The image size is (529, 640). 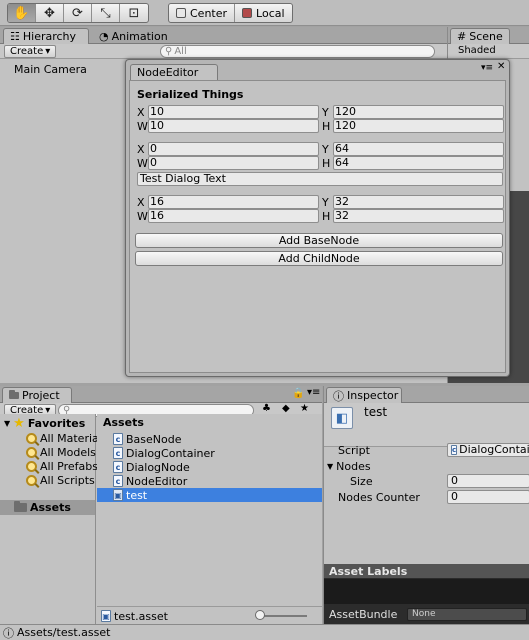 I want to click on asset-item: c NodeEditor, so click(x=150, y=481).